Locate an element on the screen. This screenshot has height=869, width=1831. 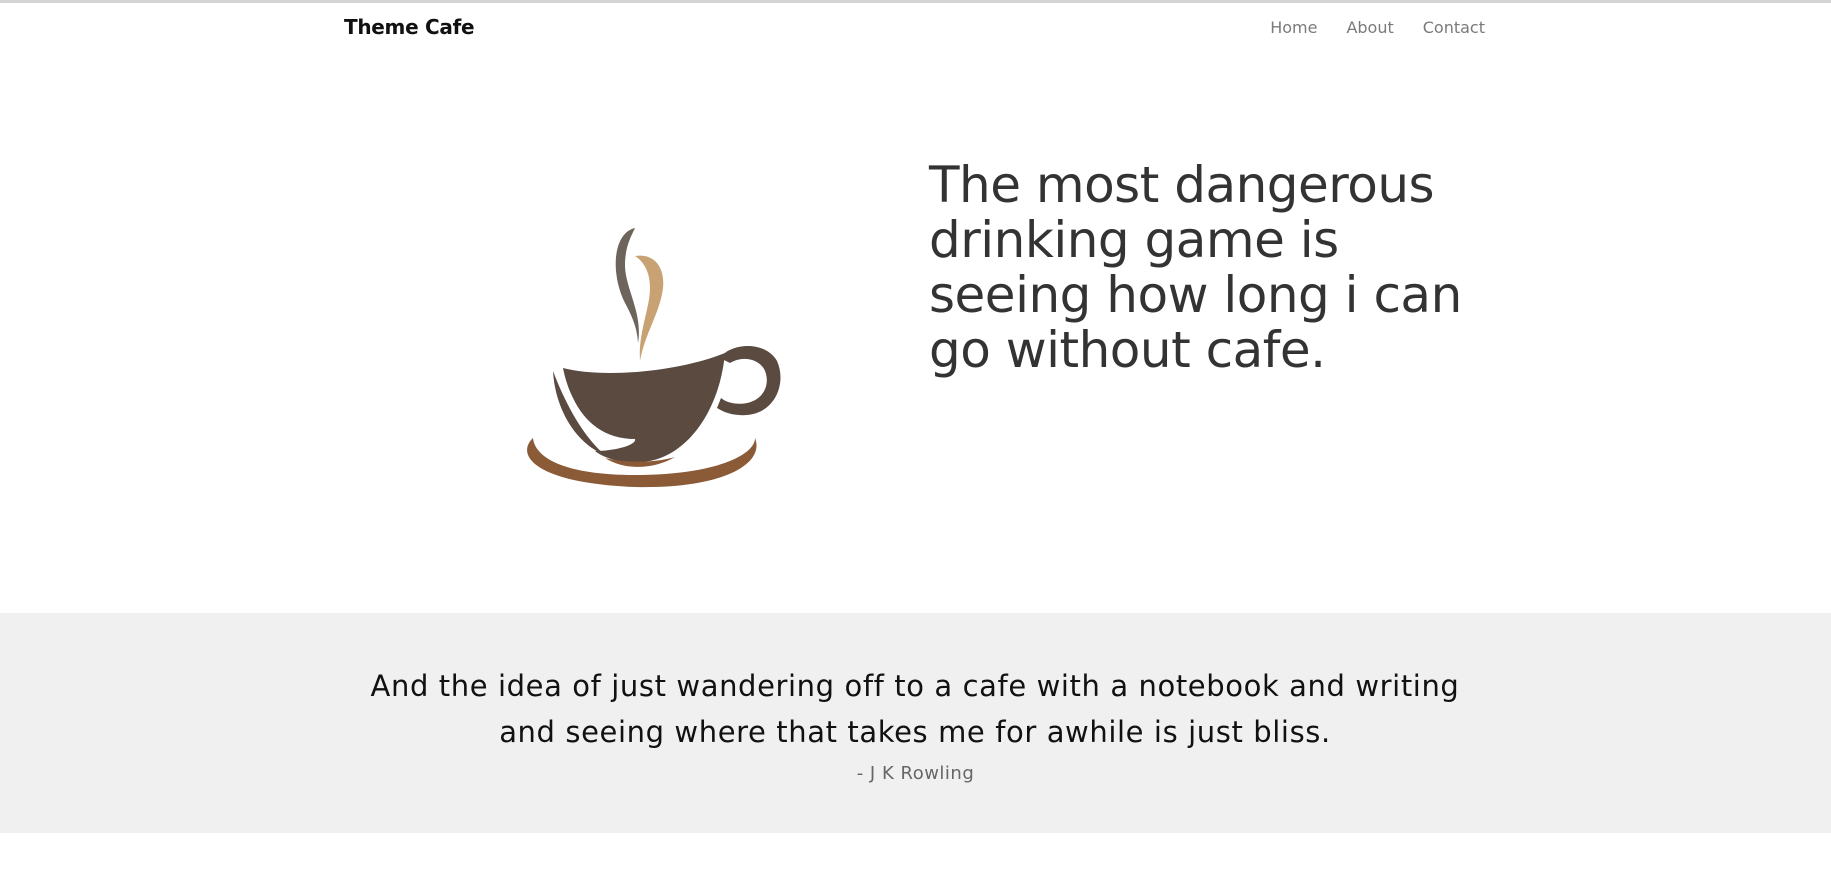
steam-dark-shape is located at coordinates (627, 285).